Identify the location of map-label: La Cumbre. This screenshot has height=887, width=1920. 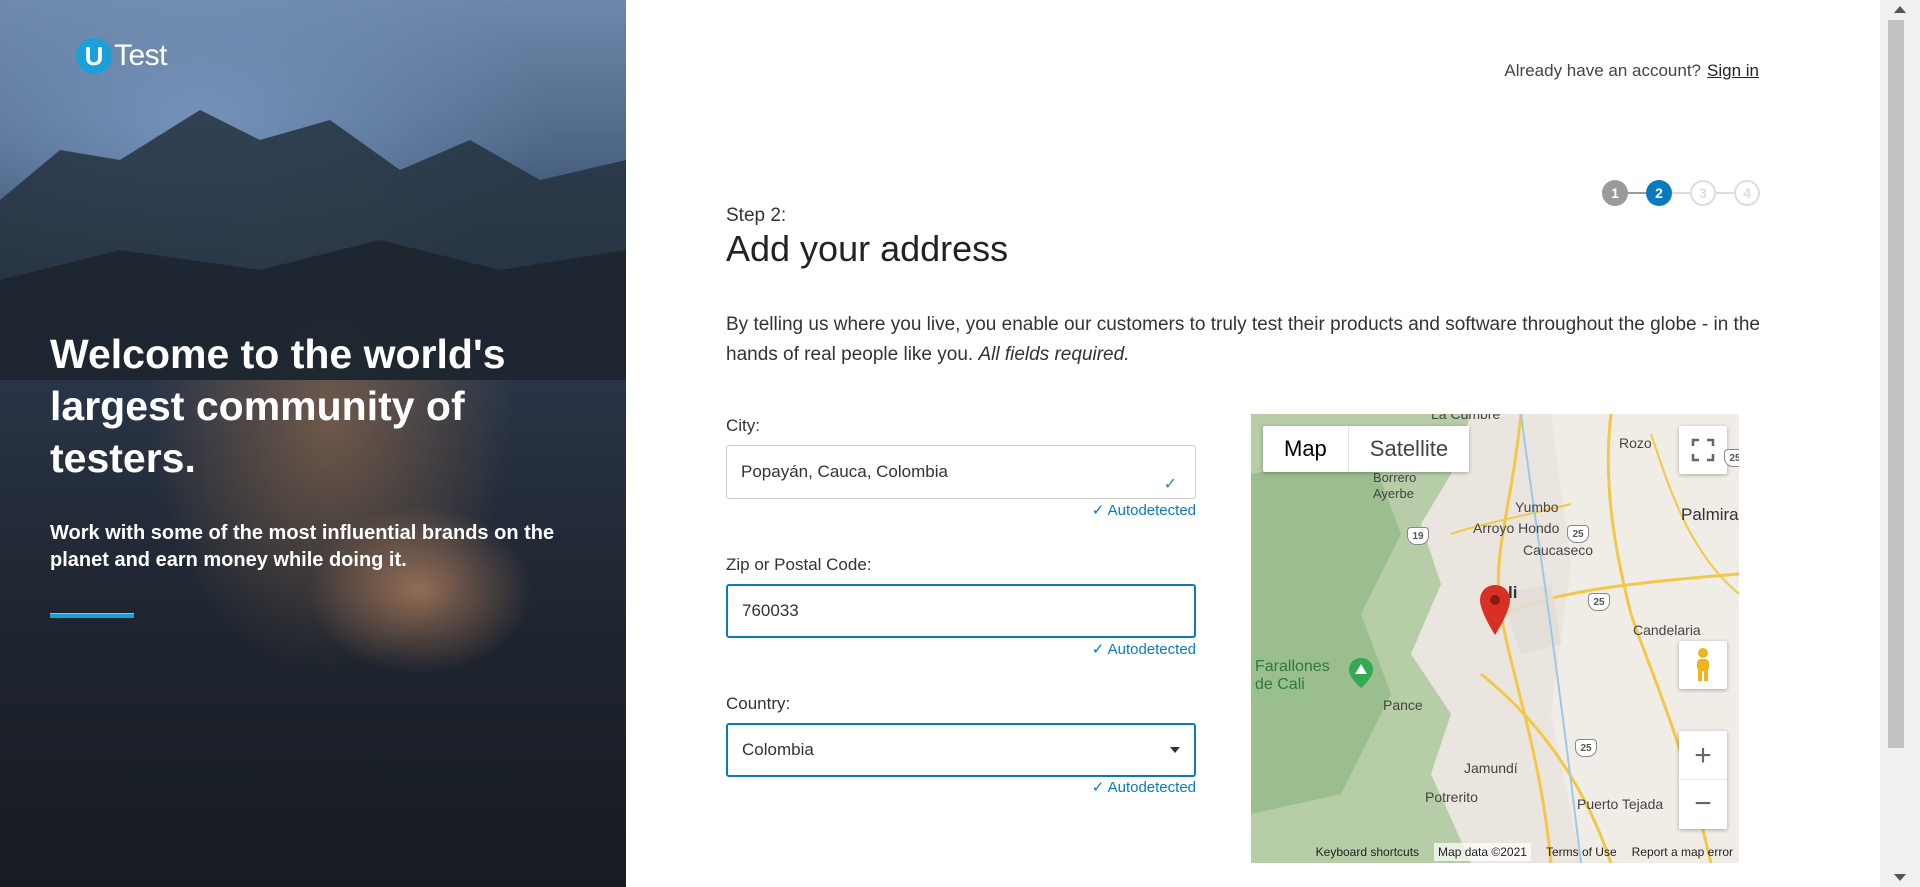
(1466, 418).